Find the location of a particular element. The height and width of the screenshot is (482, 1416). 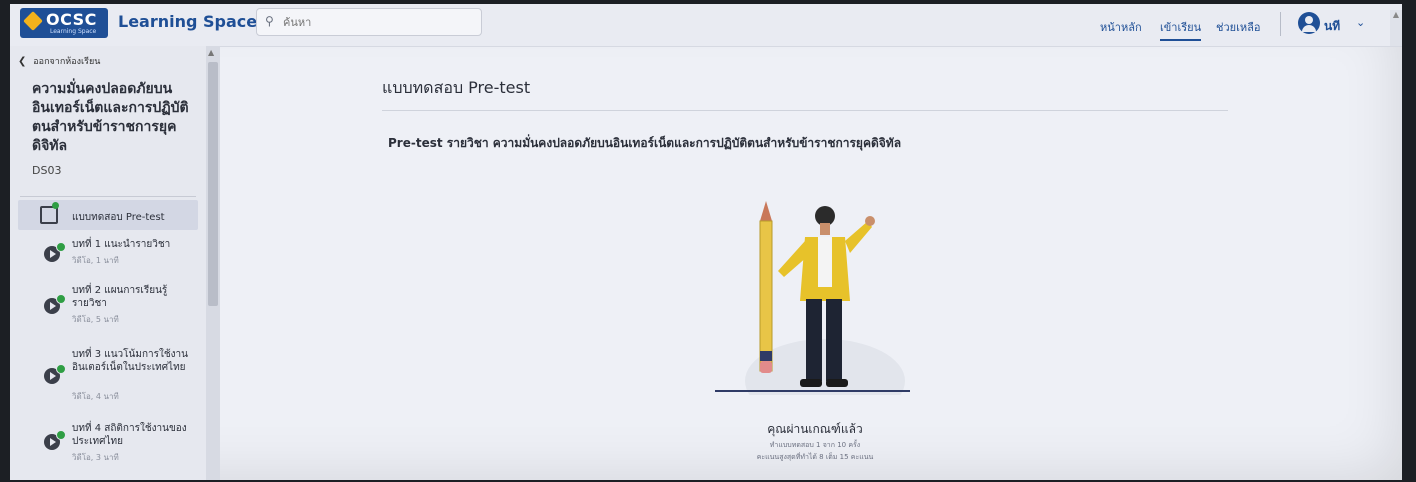

sidebar-item-label: แบบทดสอบ Pre-test is located at coordinates (118, 217).